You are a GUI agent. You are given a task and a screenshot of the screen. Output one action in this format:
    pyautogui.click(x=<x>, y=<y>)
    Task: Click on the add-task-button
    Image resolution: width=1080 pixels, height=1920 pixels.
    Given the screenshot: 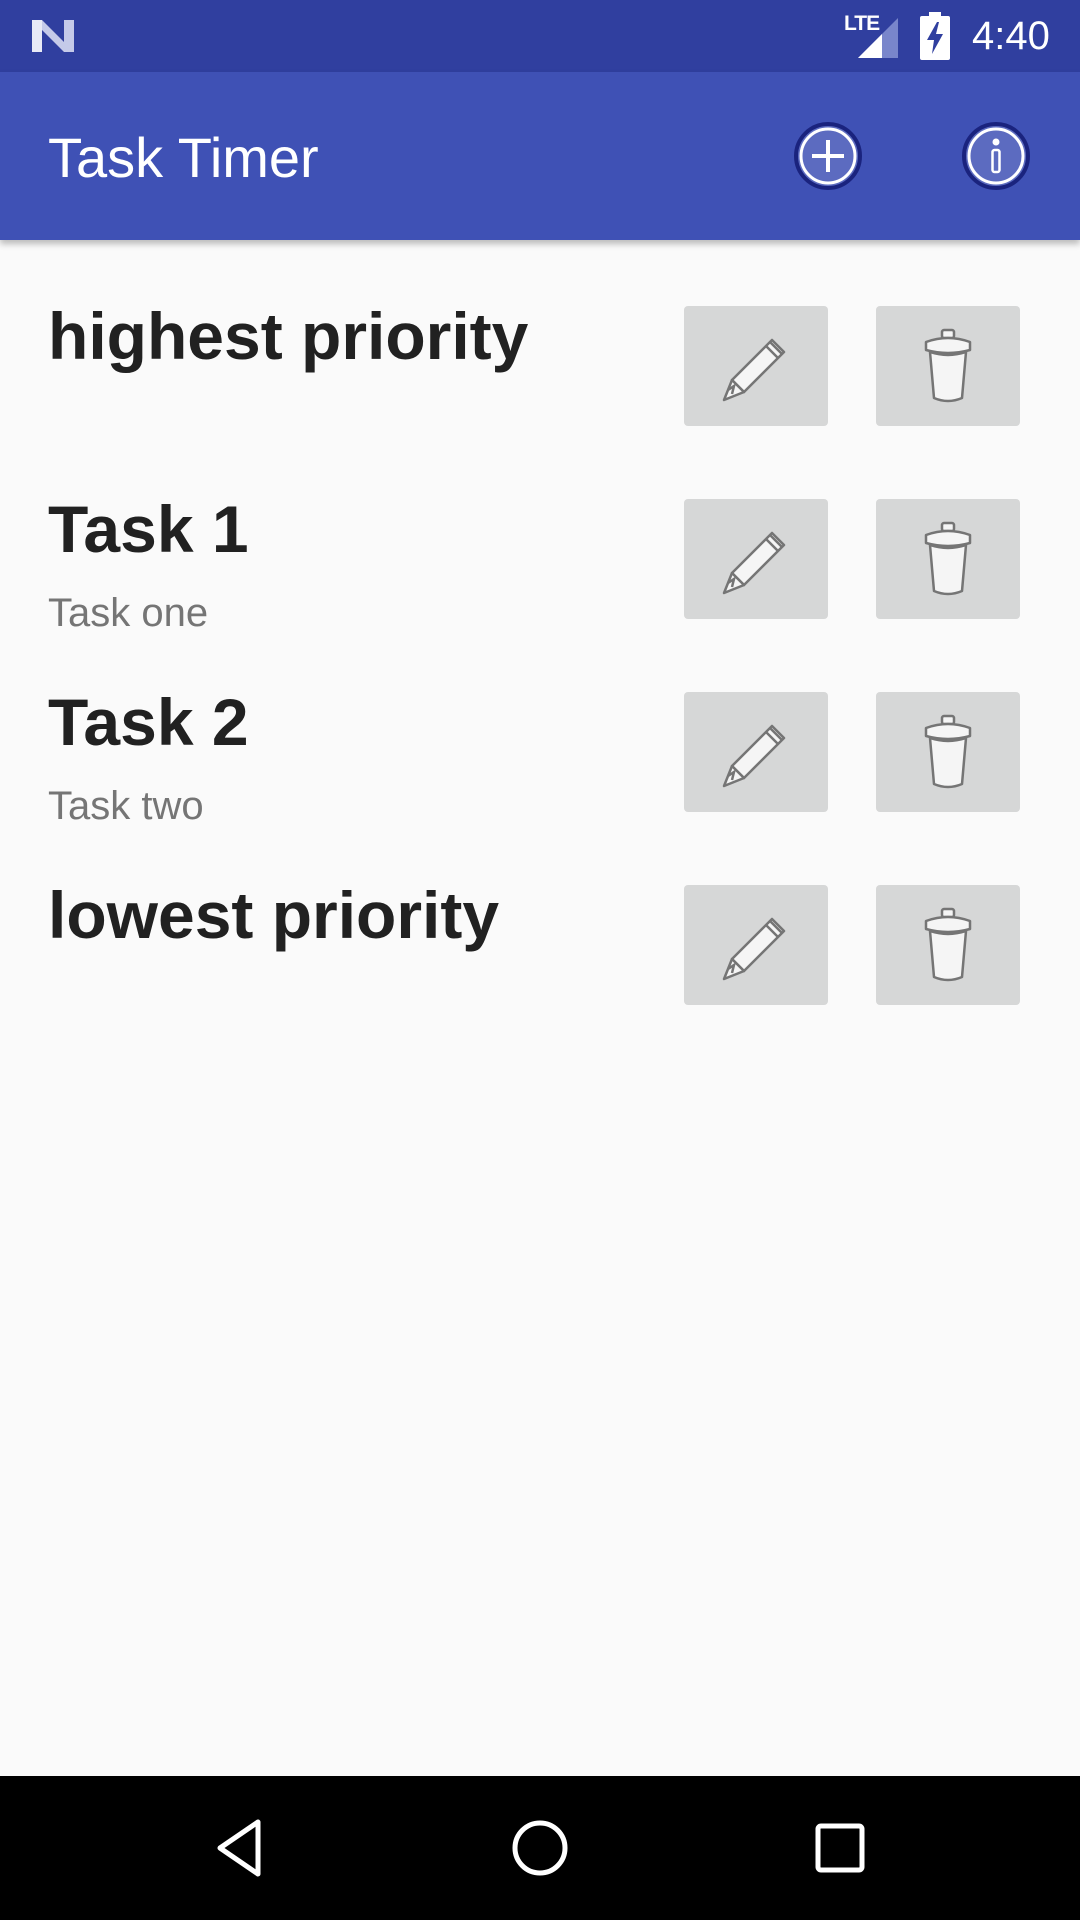 What is the action you would take?
    pyautogui.click(x=828, y=156)
    